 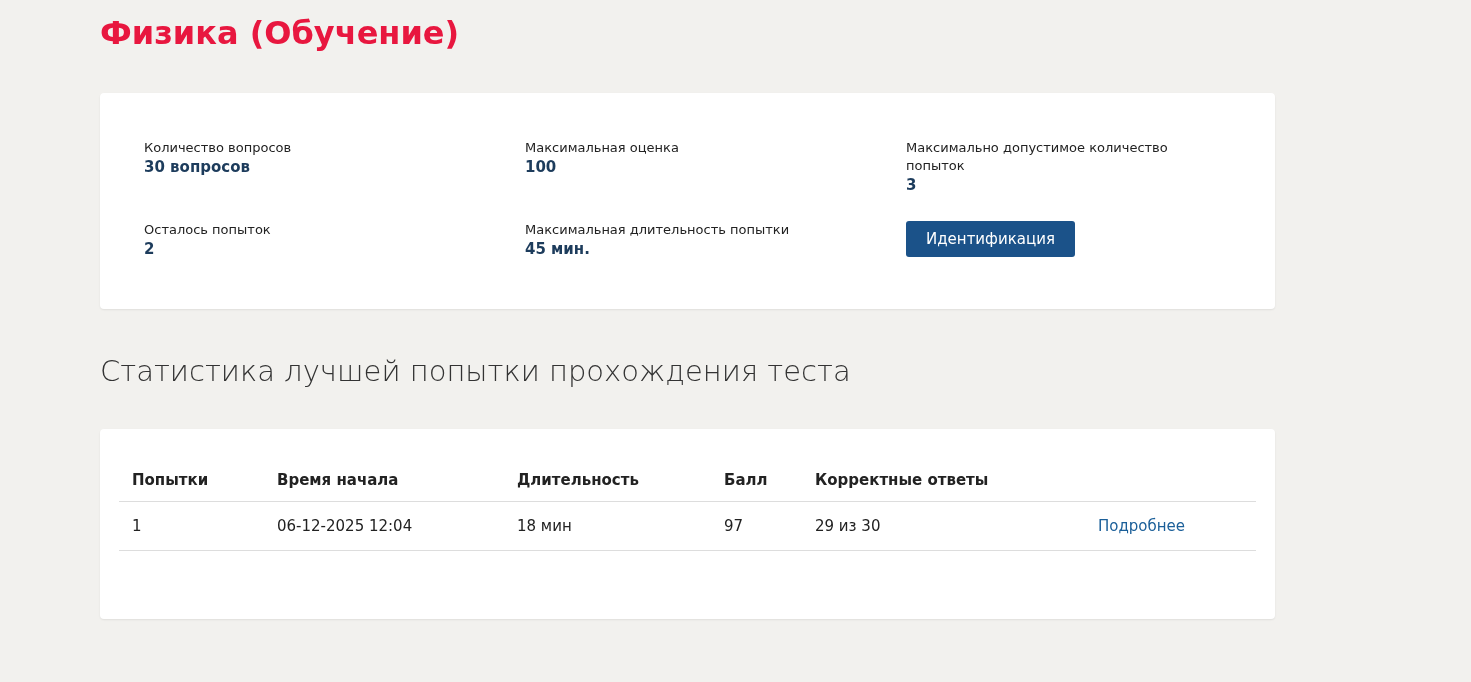 What do you see at coordinates (208, 230) in the screenshot?
I see `stat-label: Осталось попыток` at bounding box center [208, 230].